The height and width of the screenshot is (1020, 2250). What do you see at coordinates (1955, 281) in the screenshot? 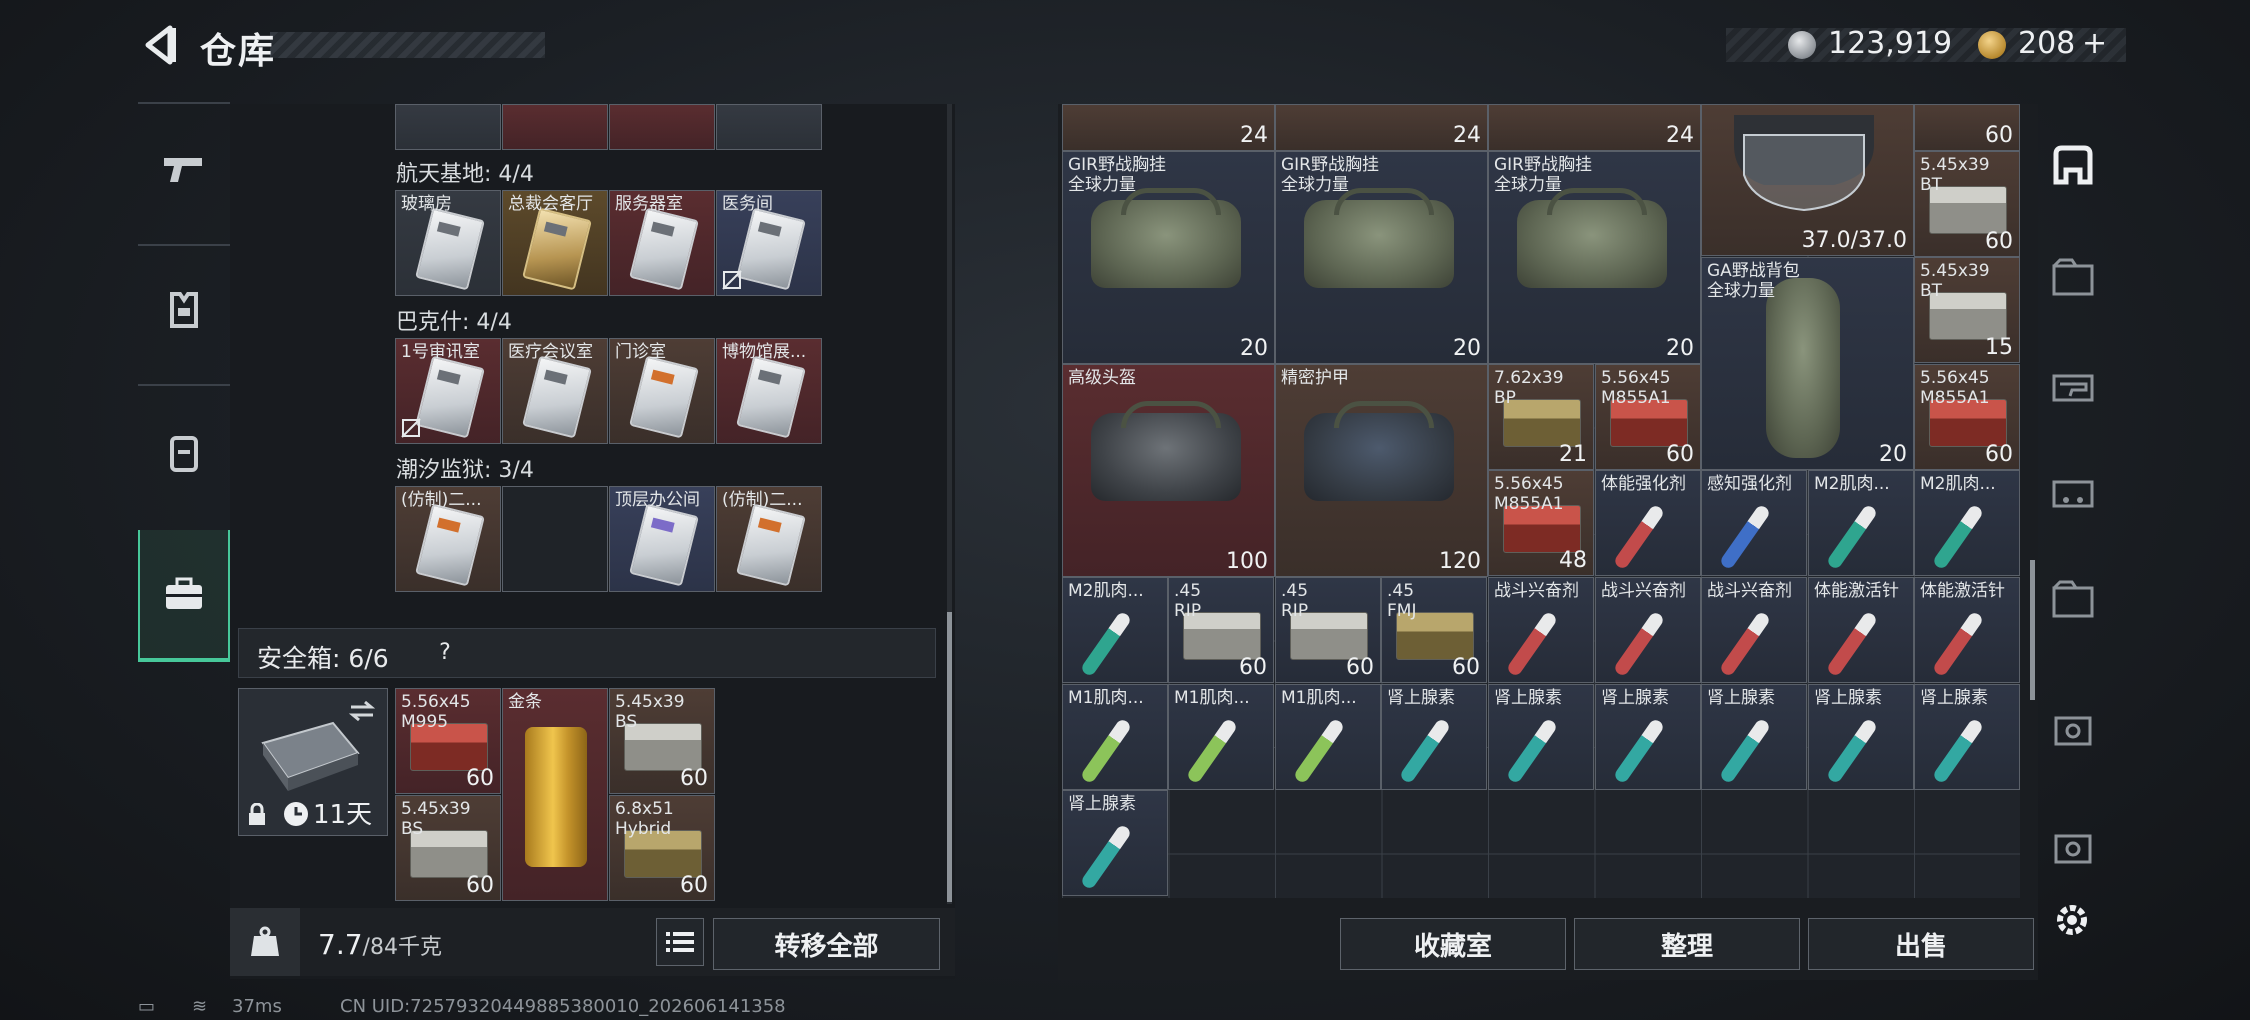
I see `item-name: 5.45x39 BT` at bounding box center [1955, 281].